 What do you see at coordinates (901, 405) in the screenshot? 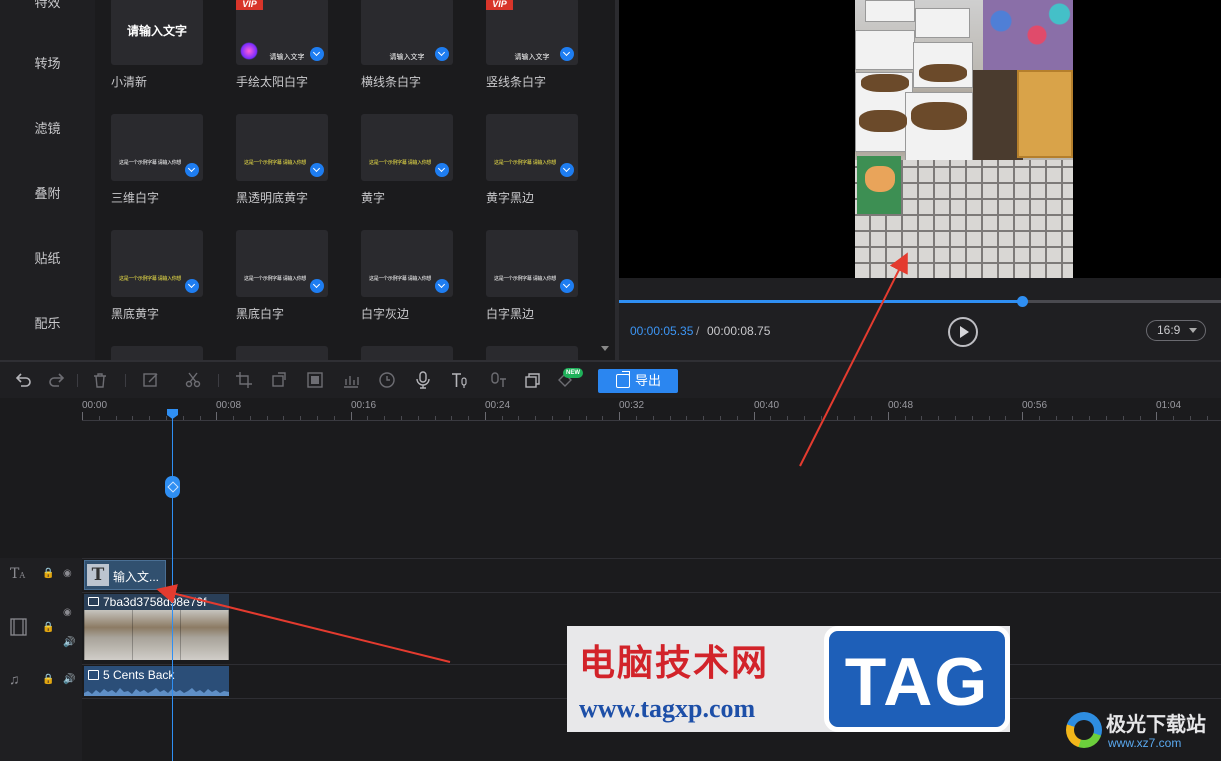
I see `ruler-tick-label: 00:48` at bounding box center [901, 405].